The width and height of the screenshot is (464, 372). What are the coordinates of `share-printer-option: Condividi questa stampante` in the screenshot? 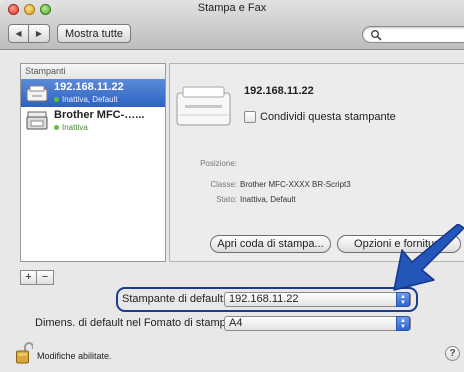 It's located at (320, 117).